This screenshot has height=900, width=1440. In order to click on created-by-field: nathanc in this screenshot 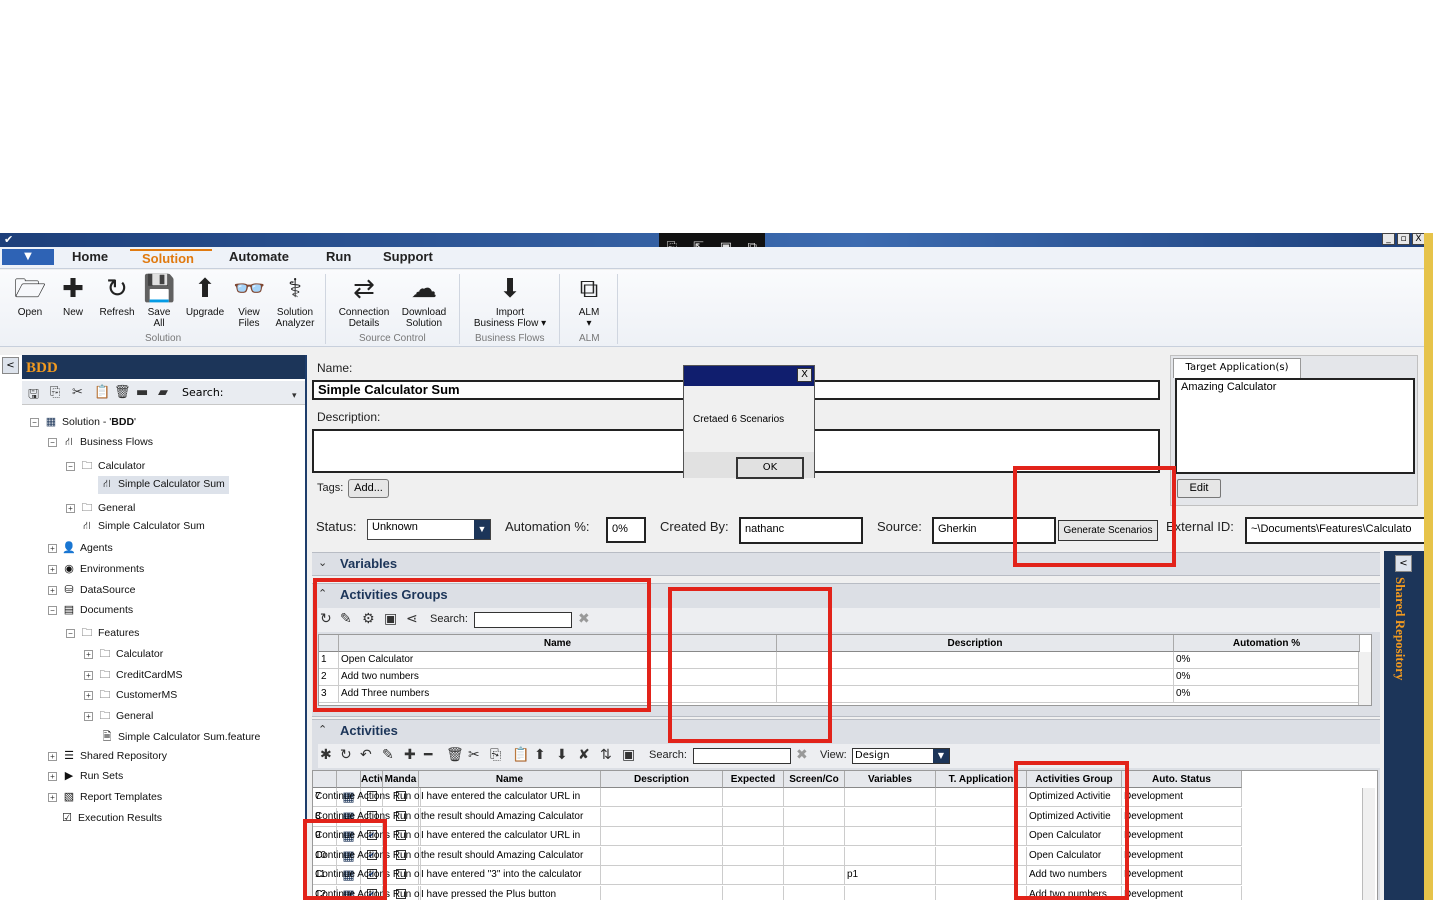, I will do `click(801, 530)`.